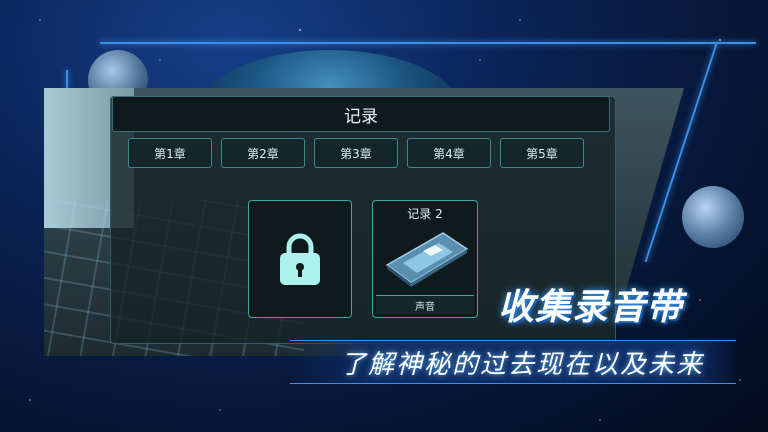 Image resolution: width=768 pixels, height=432 pixels. I want to click on tab-label: 第3章, so click(356, 153).